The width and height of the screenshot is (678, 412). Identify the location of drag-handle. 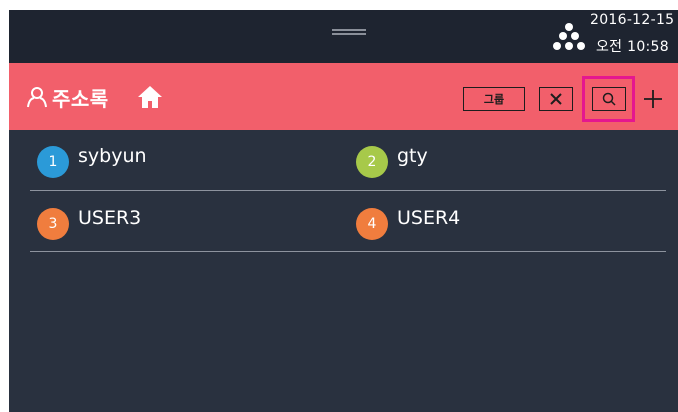
(349, 32).